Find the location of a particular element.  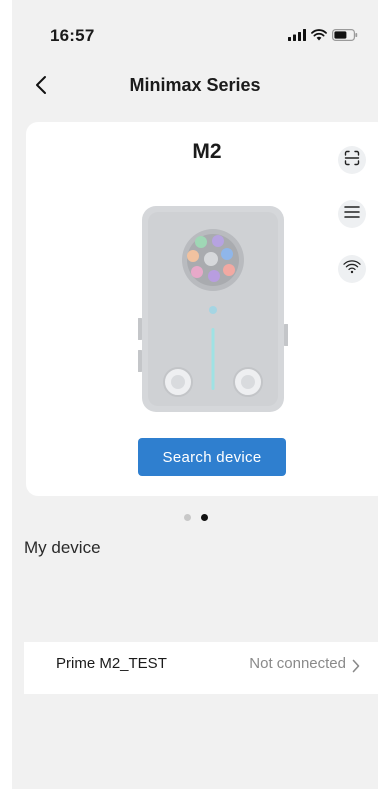

wifi-icon is located at coordinates (352, 269).